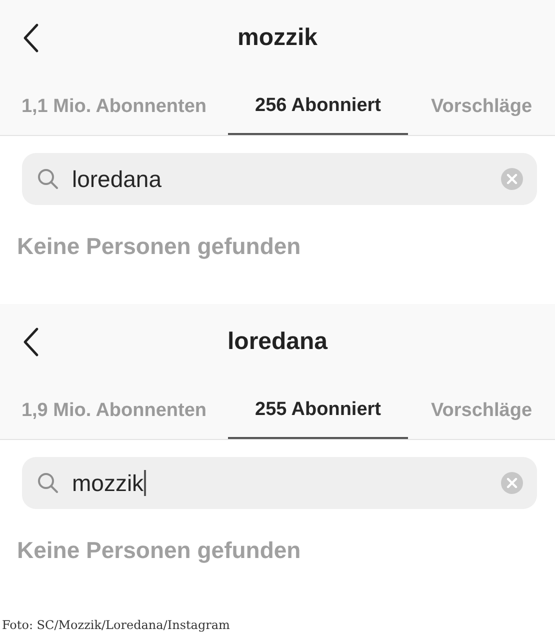 The image size is (555, 634). I want to click on profile-title: mozzik, so click(277, 38).